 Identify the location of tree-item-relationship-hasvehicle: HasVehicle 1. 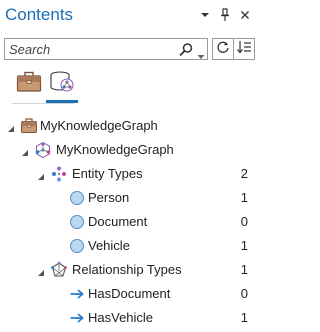
(129, 318).